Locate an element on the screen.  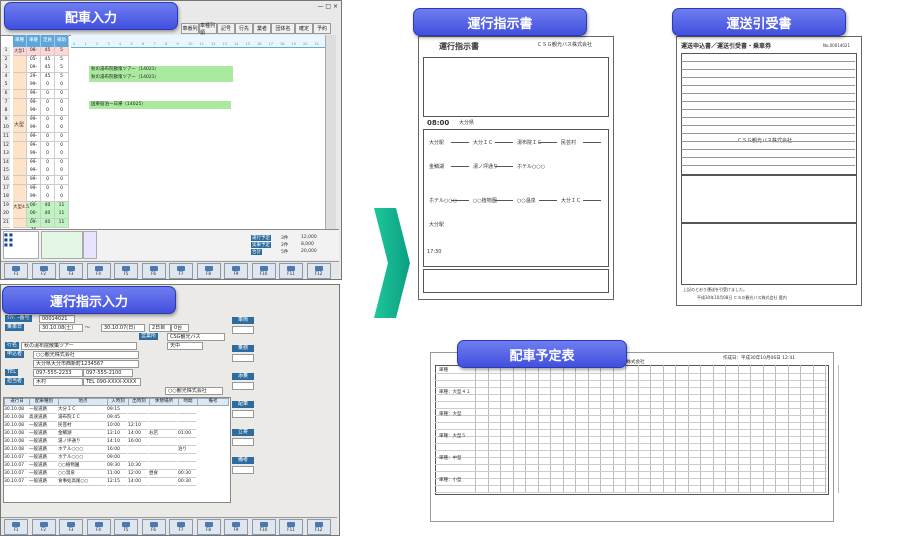
office-field: CSG観光バス is located at coordinates (196, 337).